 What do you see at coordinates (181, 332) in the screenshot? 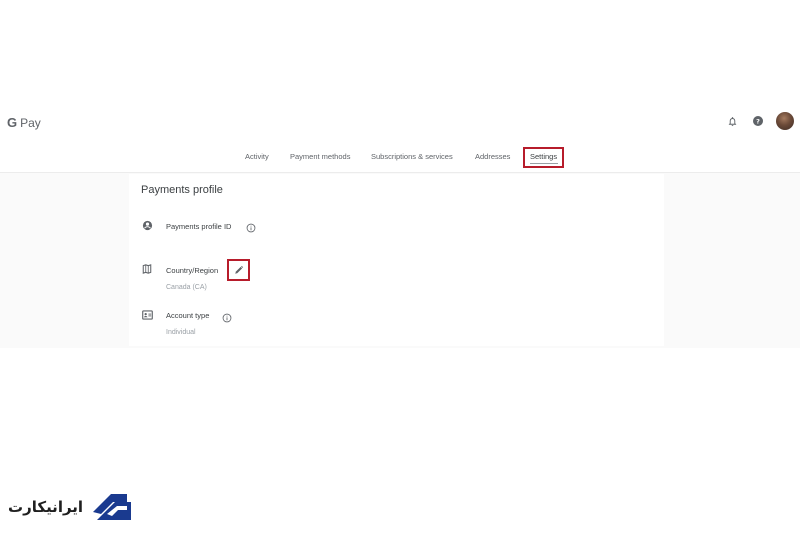
I see `account-type-value: Individual` at bounding box center [181, 332].